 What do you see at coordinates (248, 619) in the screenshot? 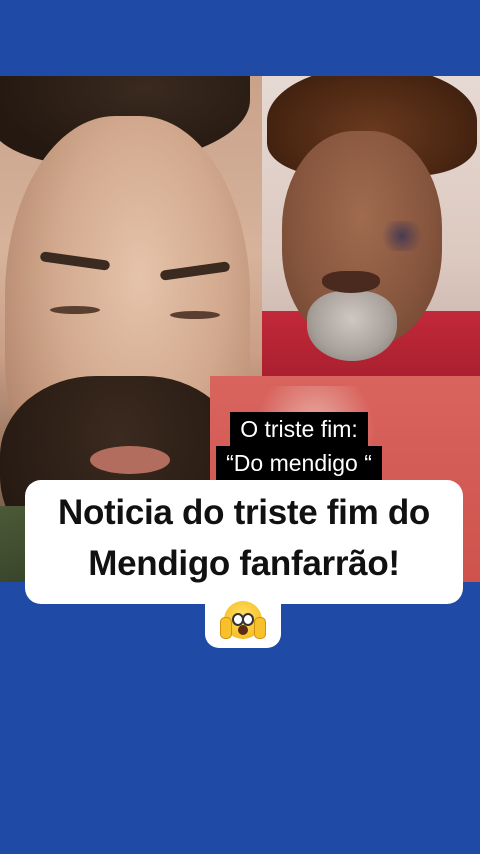
I see `emoji-eye-right` at bounding box center [248, 619].